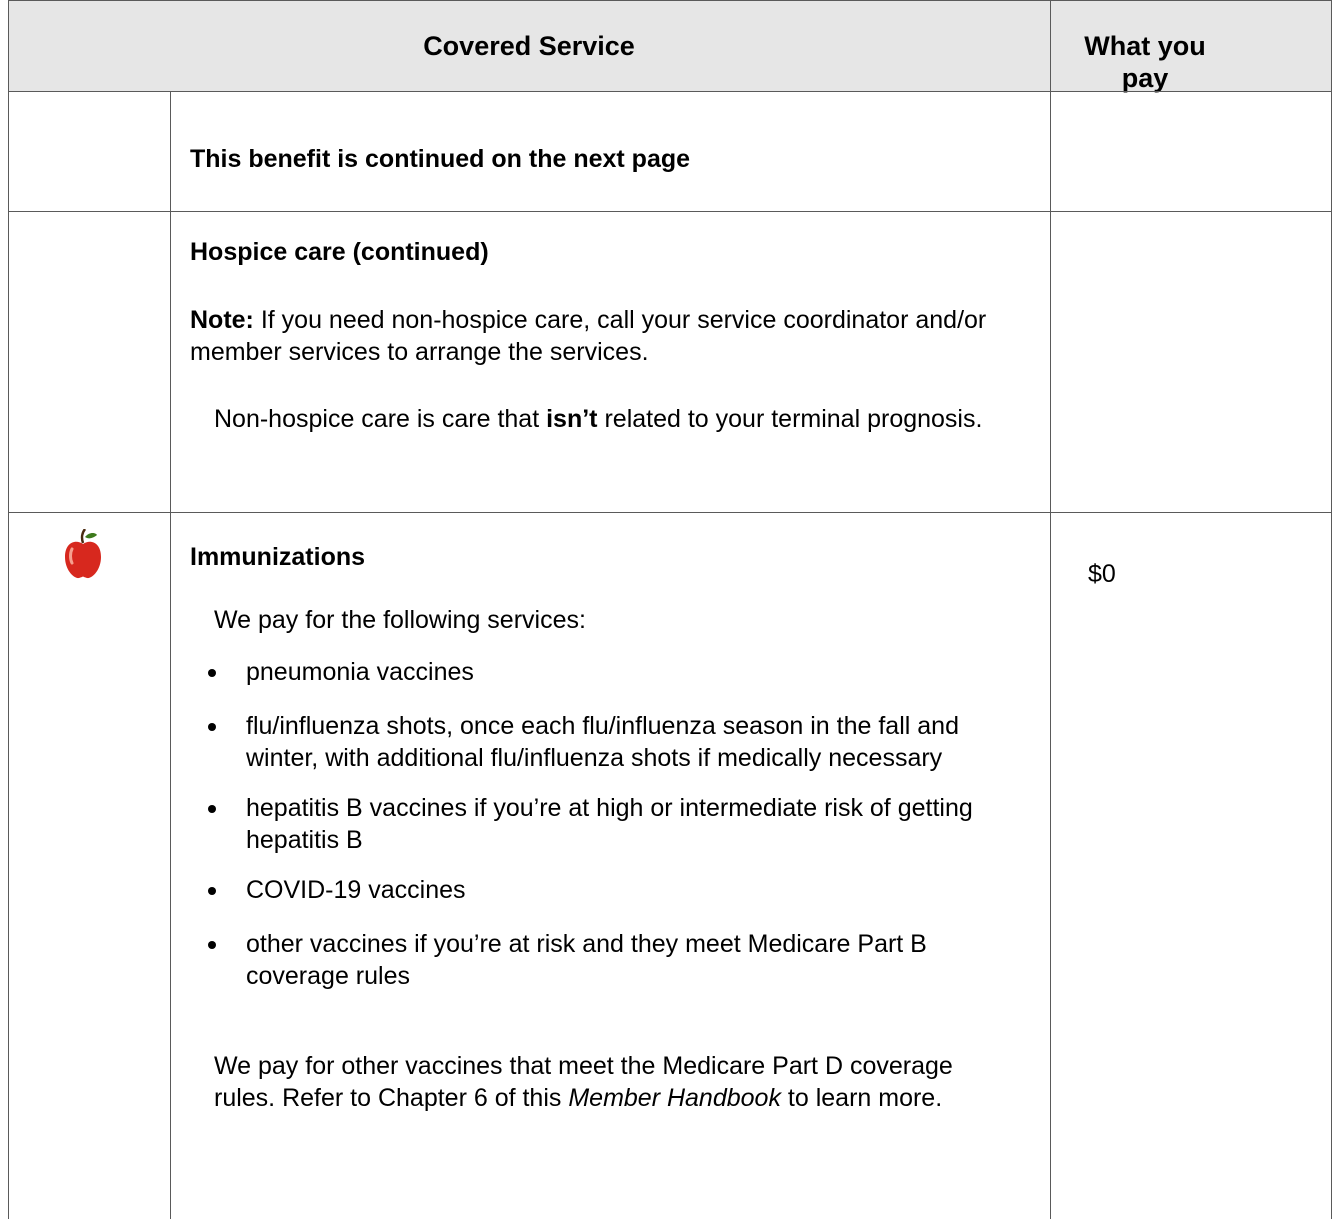 Image resolution: width=1332 pixels, height=1219 pixels. Describe the element at coordinates (606, 672) in the screenshot. I see `list-item: pneumonia vaccines` at that location.